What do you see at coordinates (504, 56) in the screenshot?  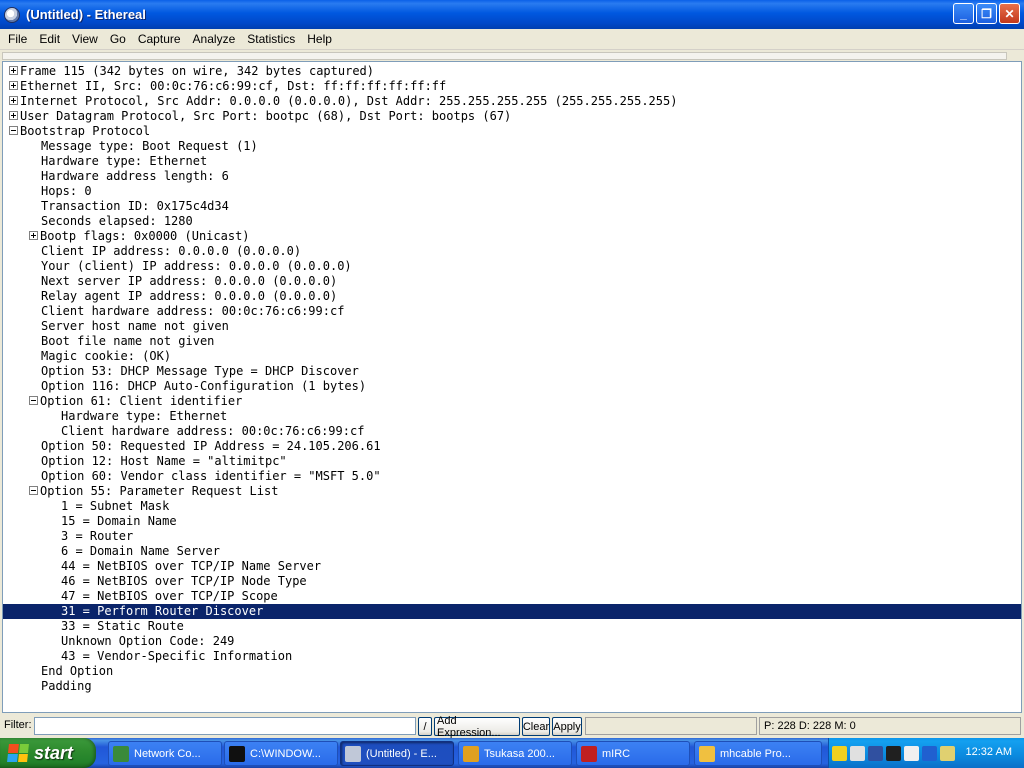 I see `pane-splitter` at bounding box center [504, 56].